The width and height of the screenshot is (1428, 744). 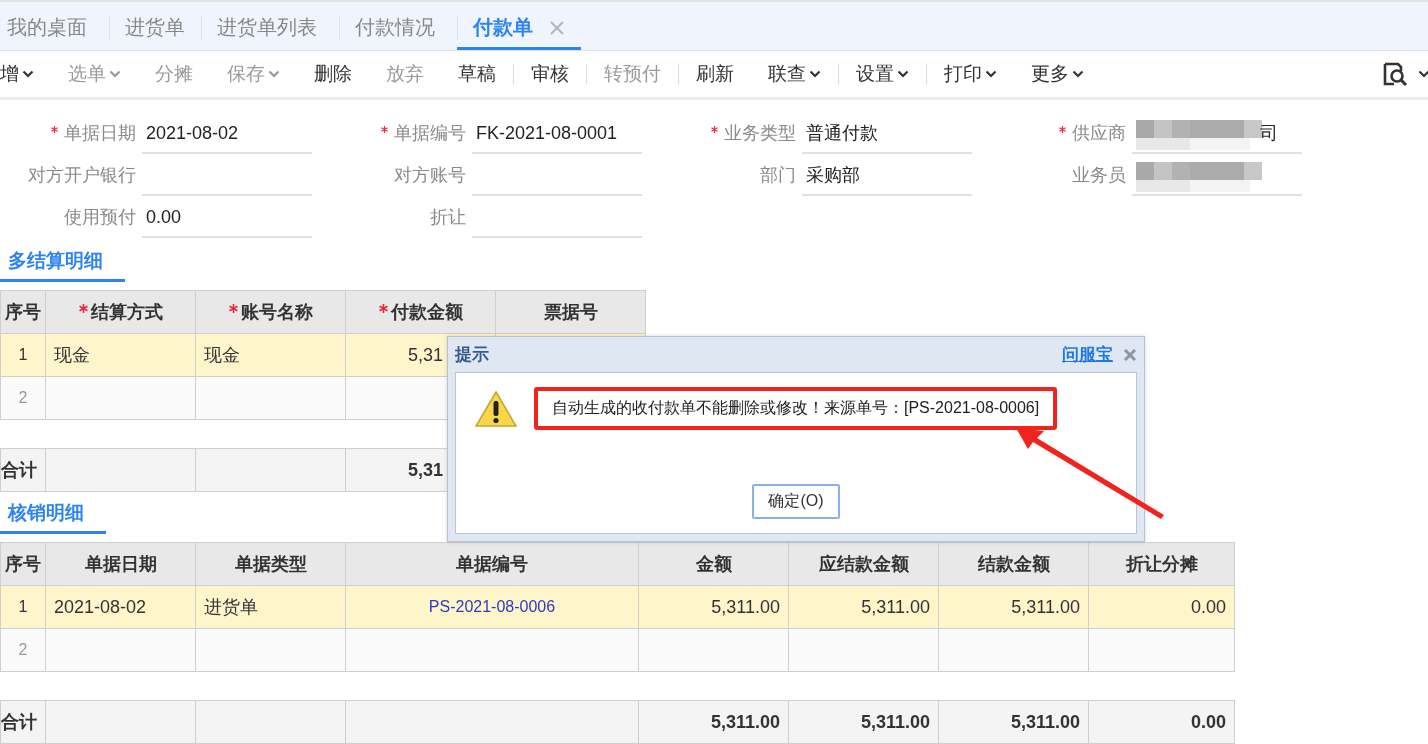 I want to click on column-header: 账号名称, so click(x=270, y=312).